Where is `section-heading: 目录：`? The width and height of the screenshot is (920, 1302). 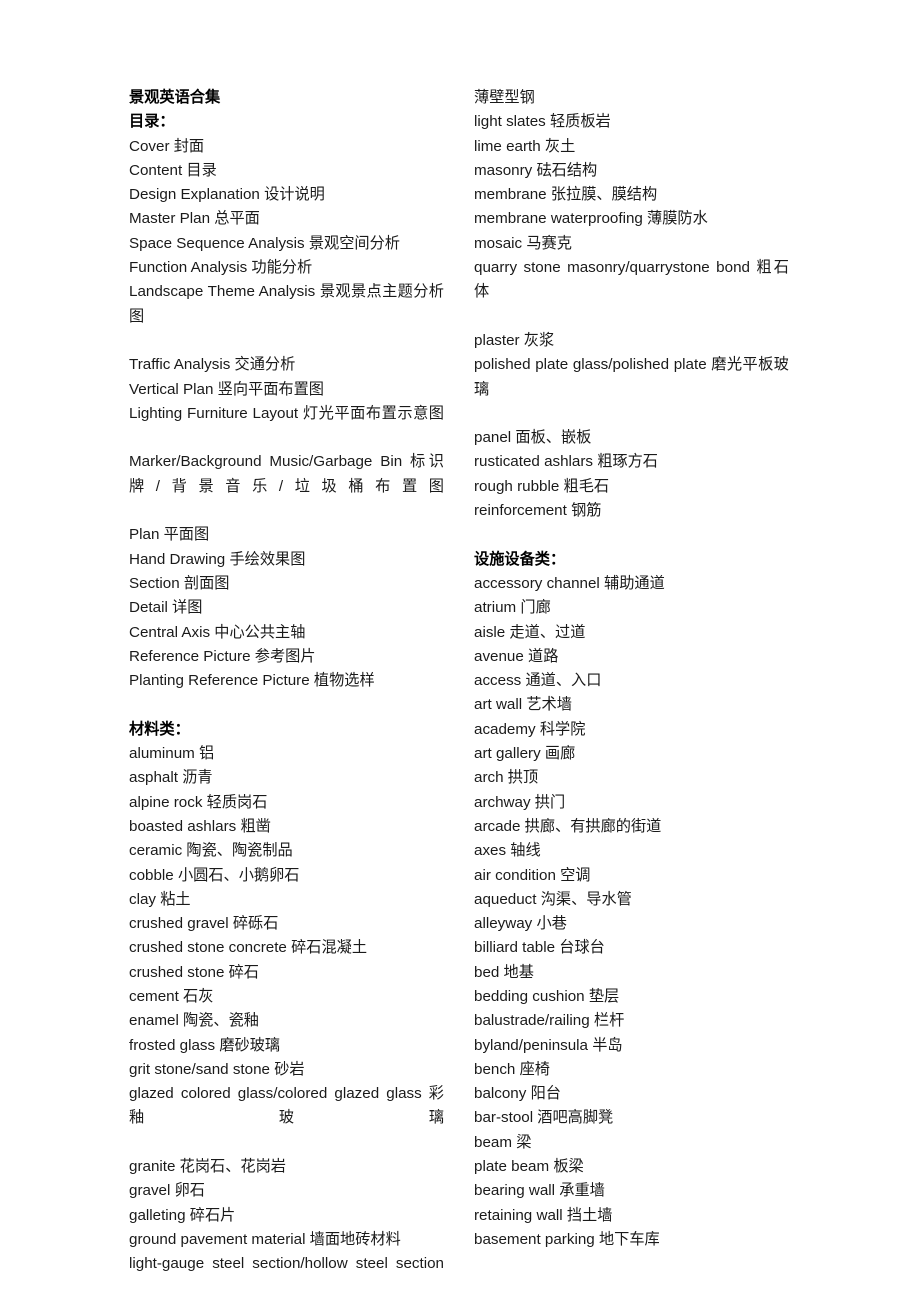
section-heading: 目录： is located at coordinates (152, 122).